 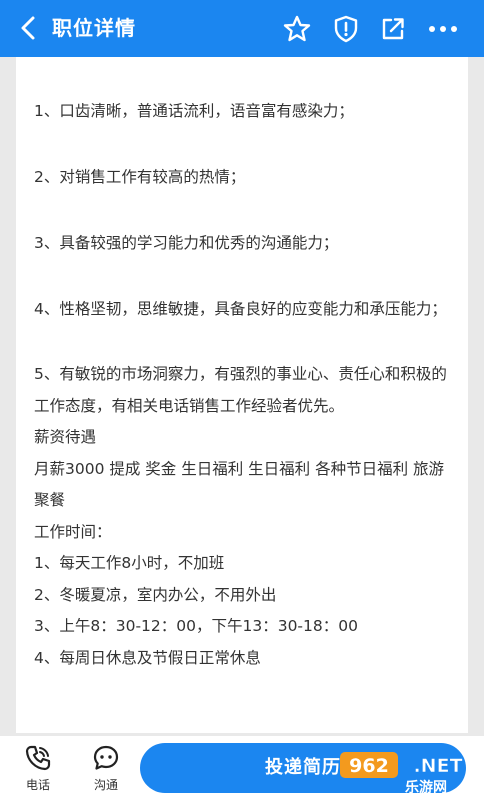 I want to click on salary-details: 月薪3000 提成 奖金 生日福利 生日福利 各种节日福利 旅游 聚餐, so click(x=239, y=484).